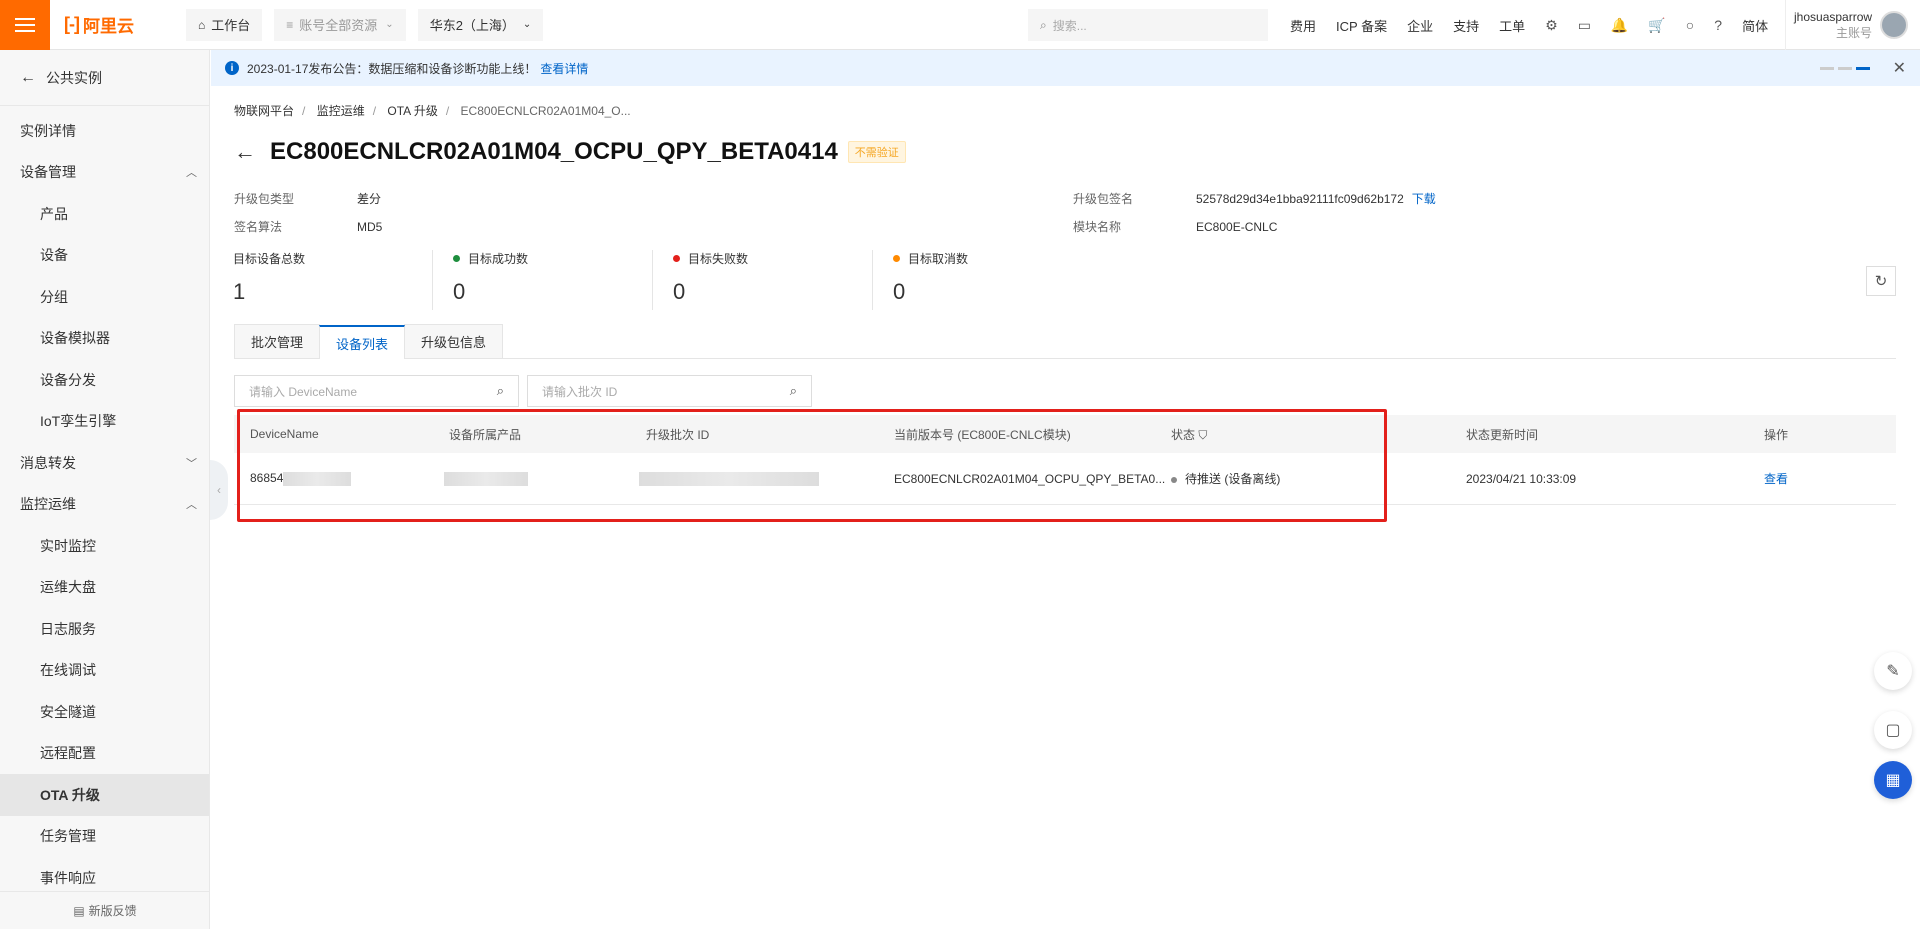 The image size is (1920, 929). What do you see at coordinates (264, 199) in the screenshot?
I see `pkg-type-label: 升级包类型` at bounding box center [264, 199].